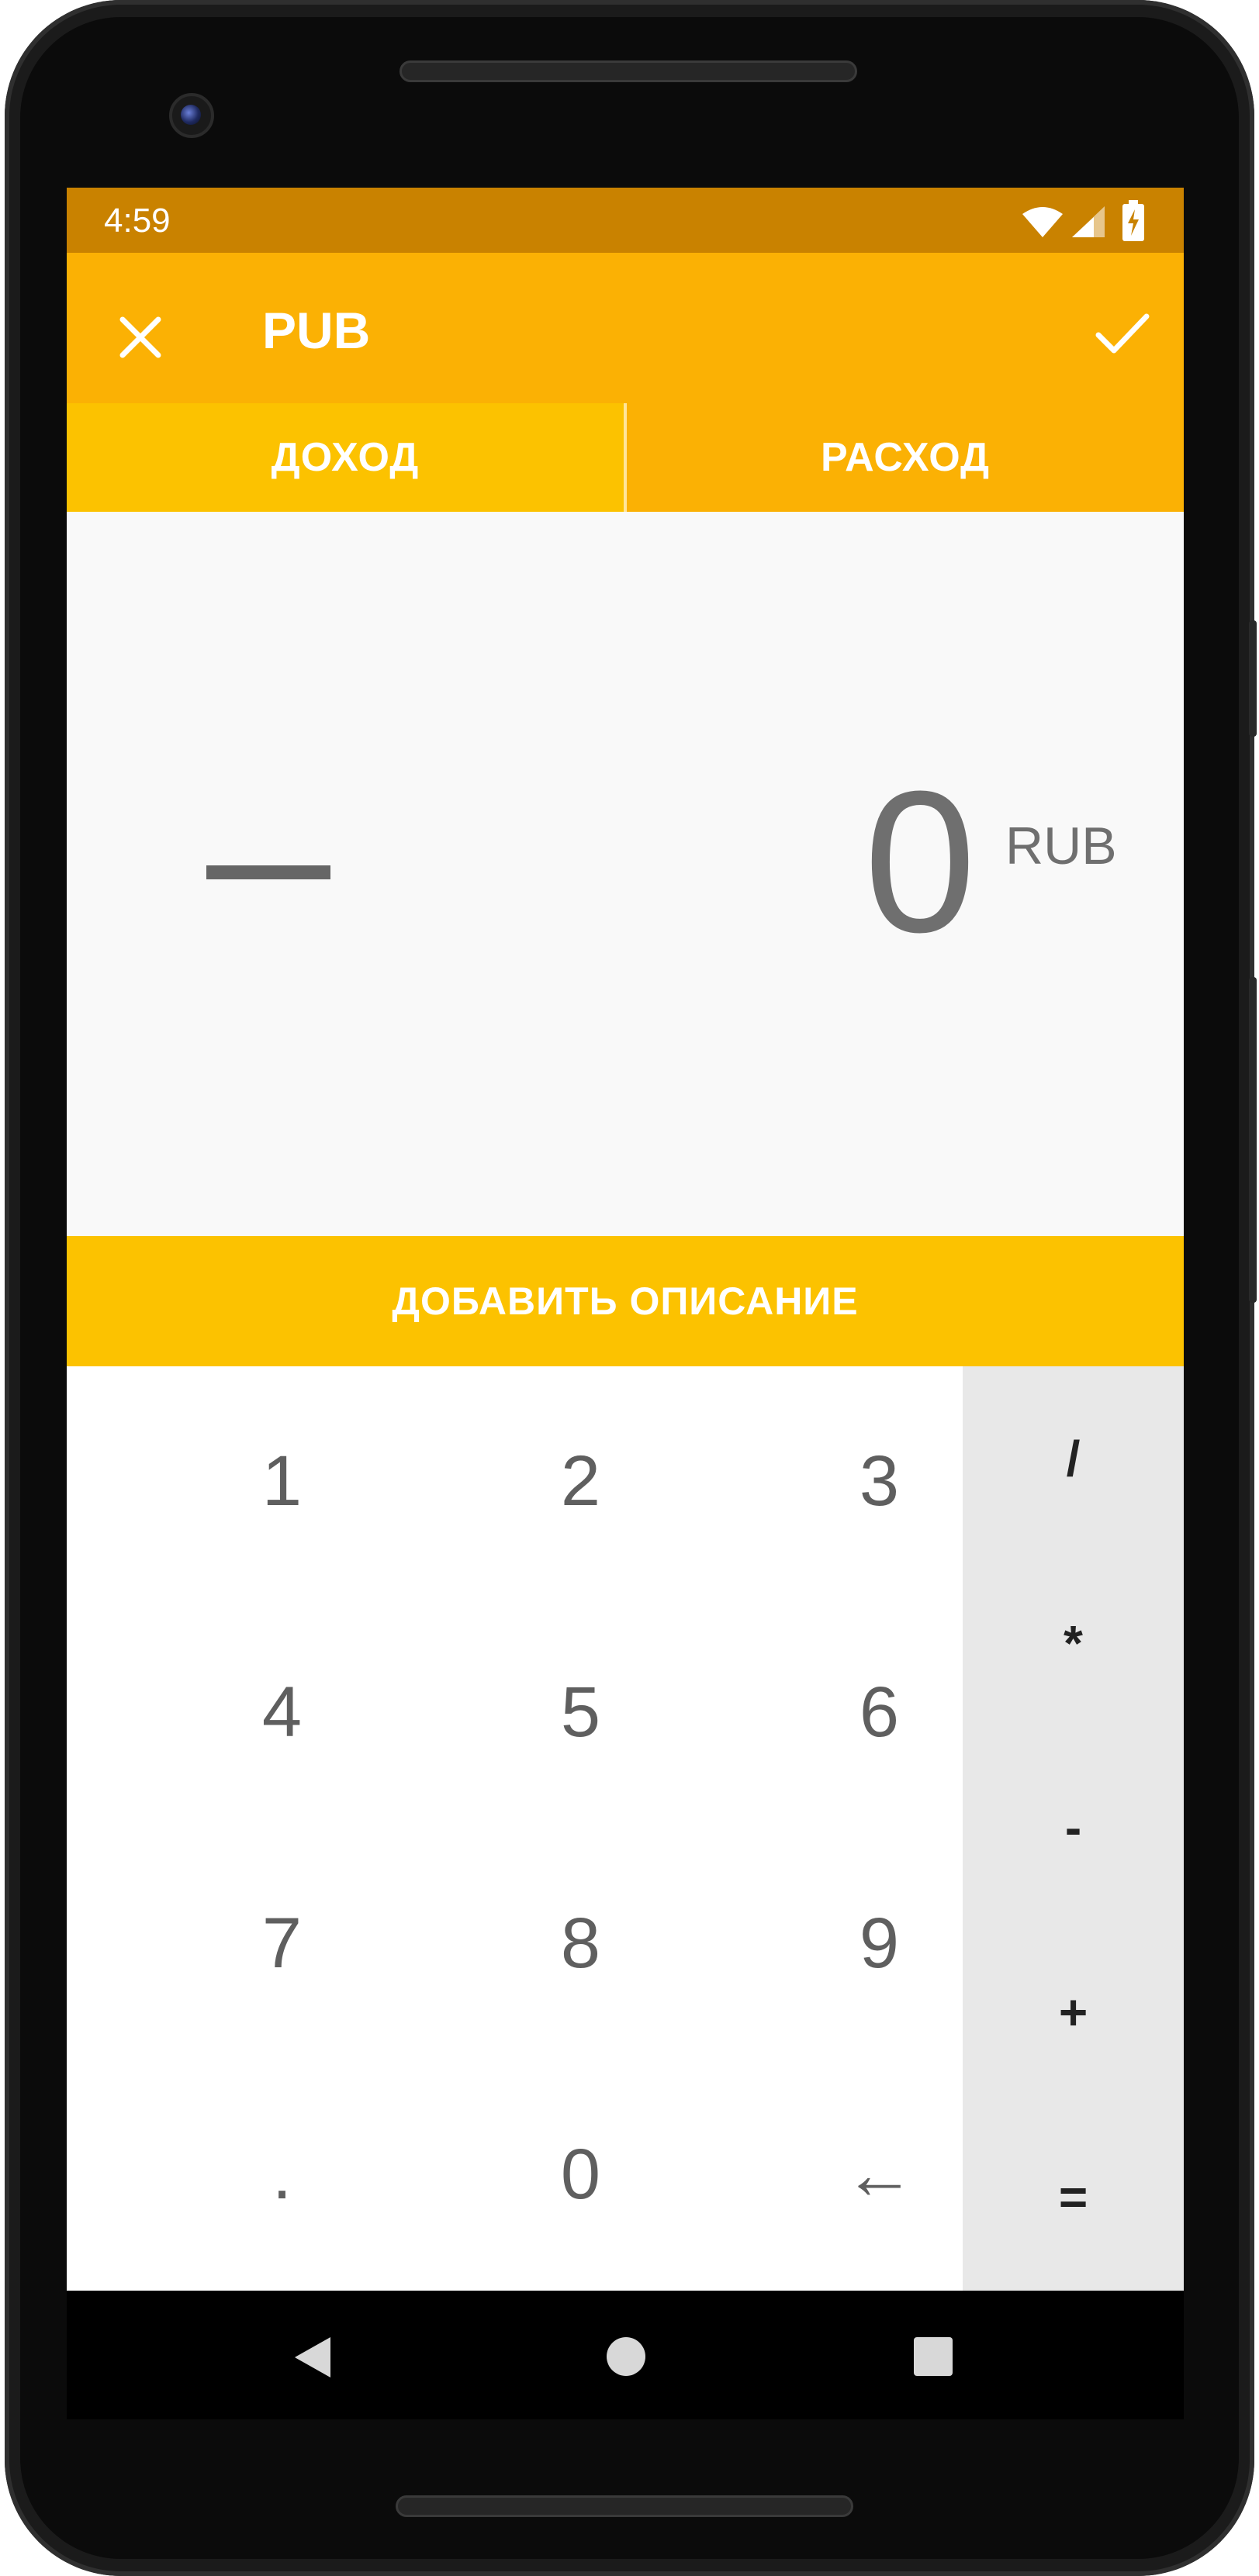 This screenshot has height=2576, width=1259. I want to click on back-triangle-icon, so click(313, 2357).